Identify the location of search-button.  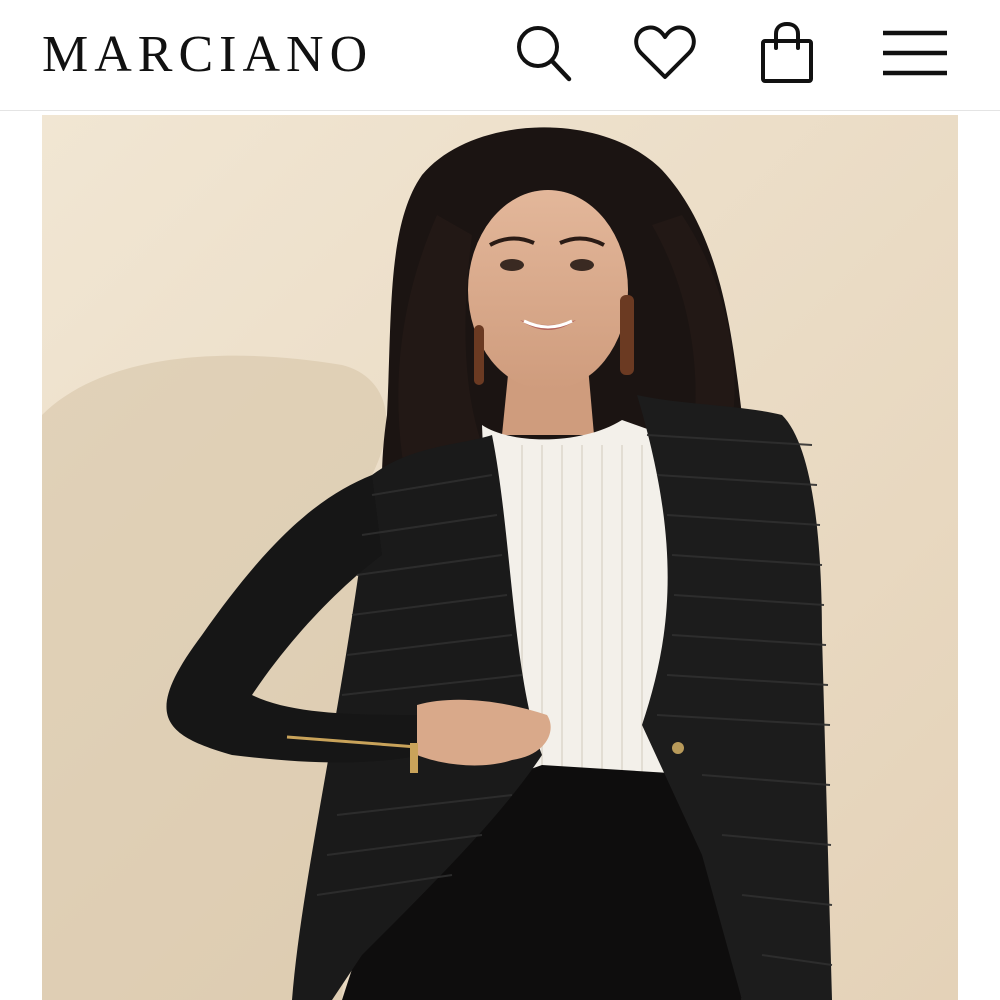
(543, 53).